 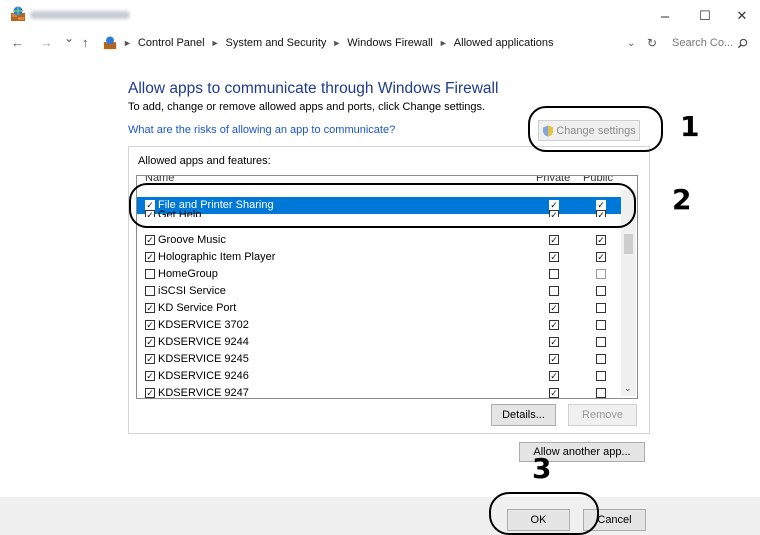 I want to click on app-name: KDSERVICE 9245, so click(x=203, y=359).